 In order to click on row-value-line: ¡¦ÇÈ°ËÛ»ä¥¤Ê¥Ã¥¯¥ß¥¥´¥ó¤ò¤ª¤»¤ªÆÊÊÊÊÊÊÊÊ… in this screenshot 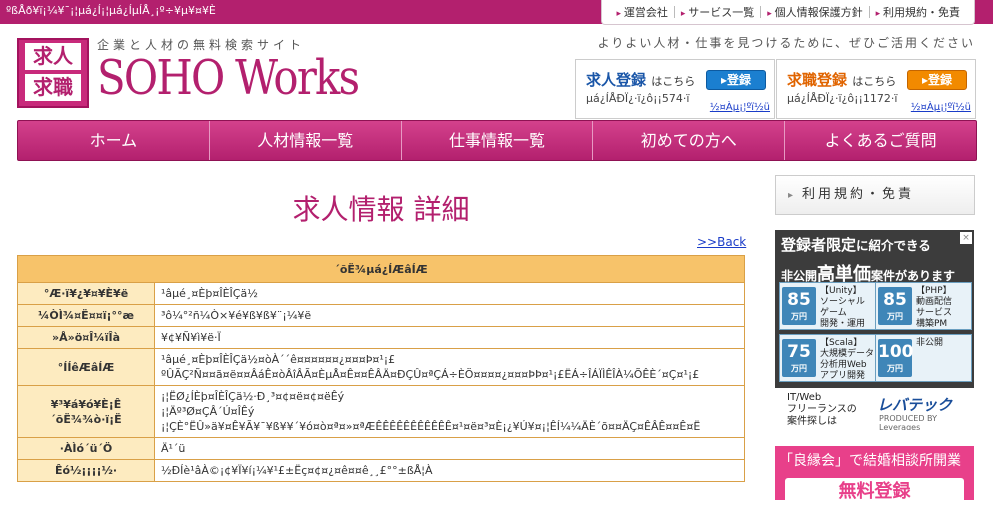, I will do `click(431, 426)`.